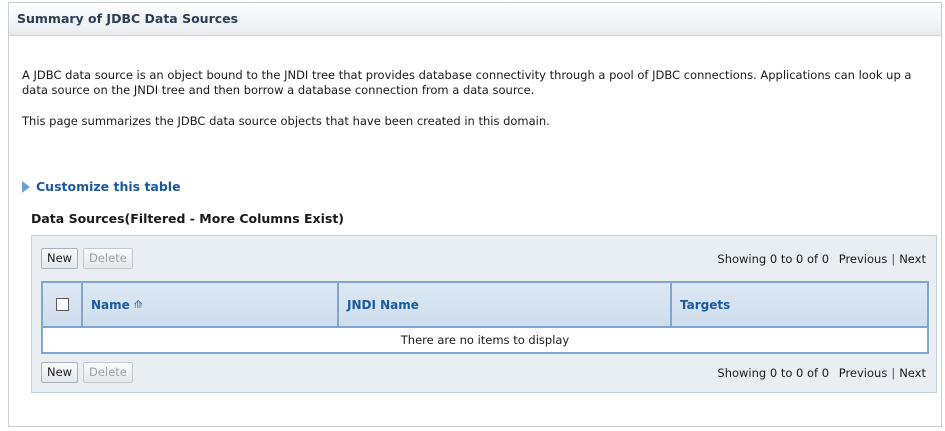 The image size is (945, 431). I want to click on column-header-name: Name ⟰, so click(211, 304).